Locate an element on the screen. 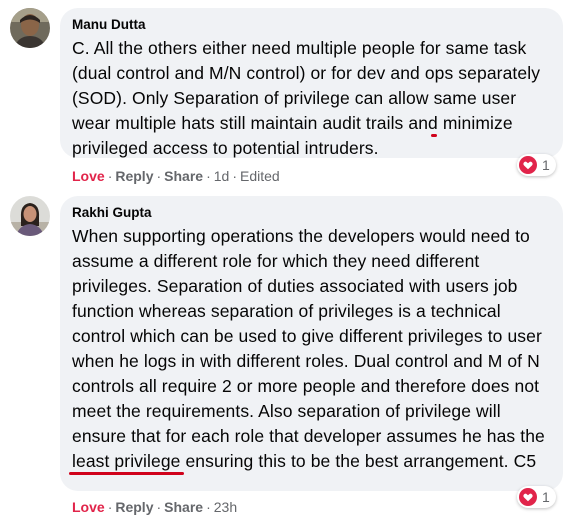  comment-author: Manu Dutta is located at coordinates (311, 25).